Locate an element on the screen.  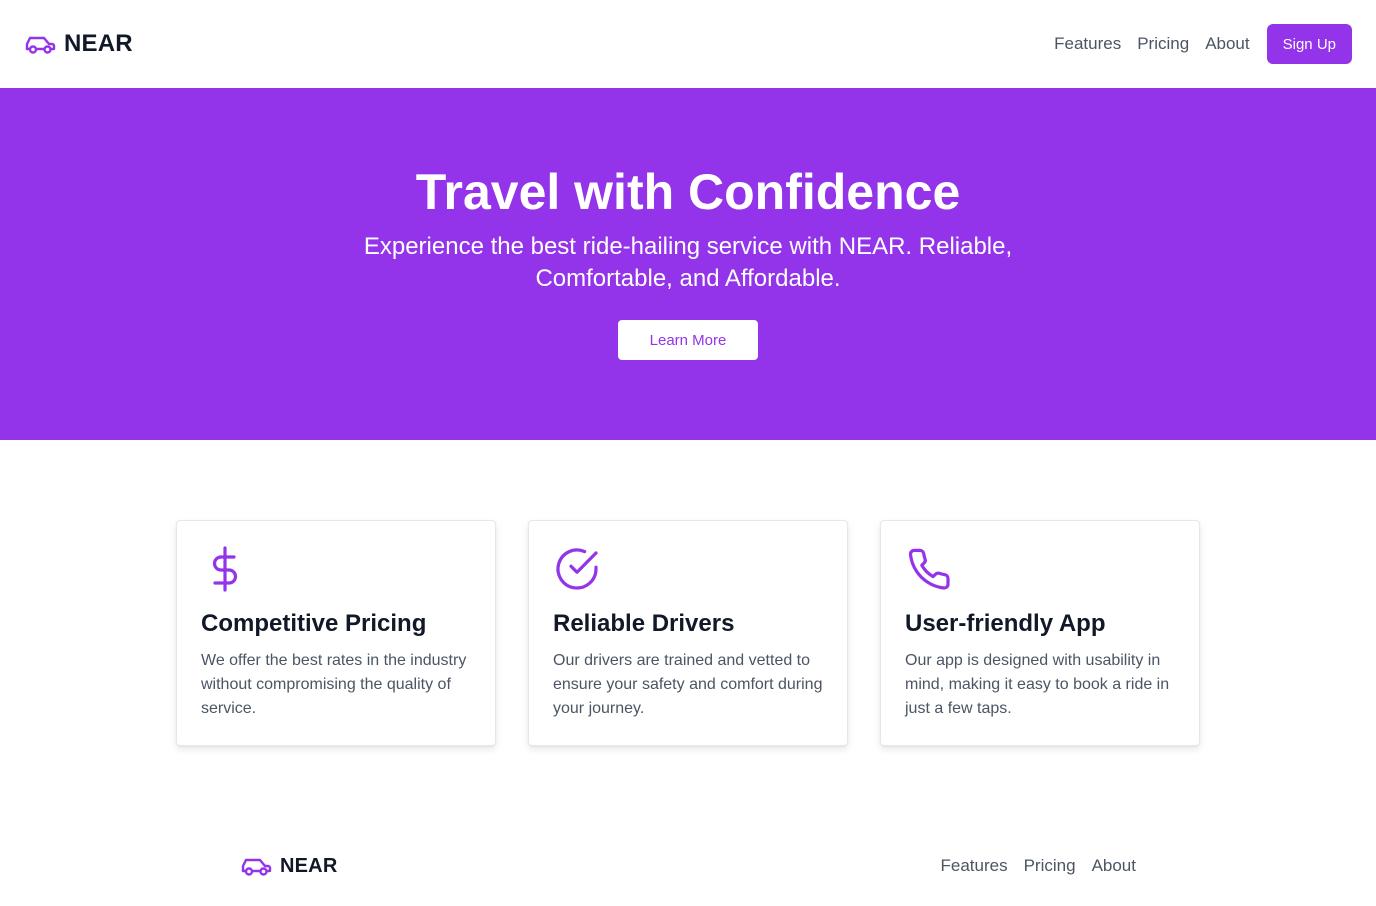
feature-title: User-friendly App is located at coordinates (1005, 623).